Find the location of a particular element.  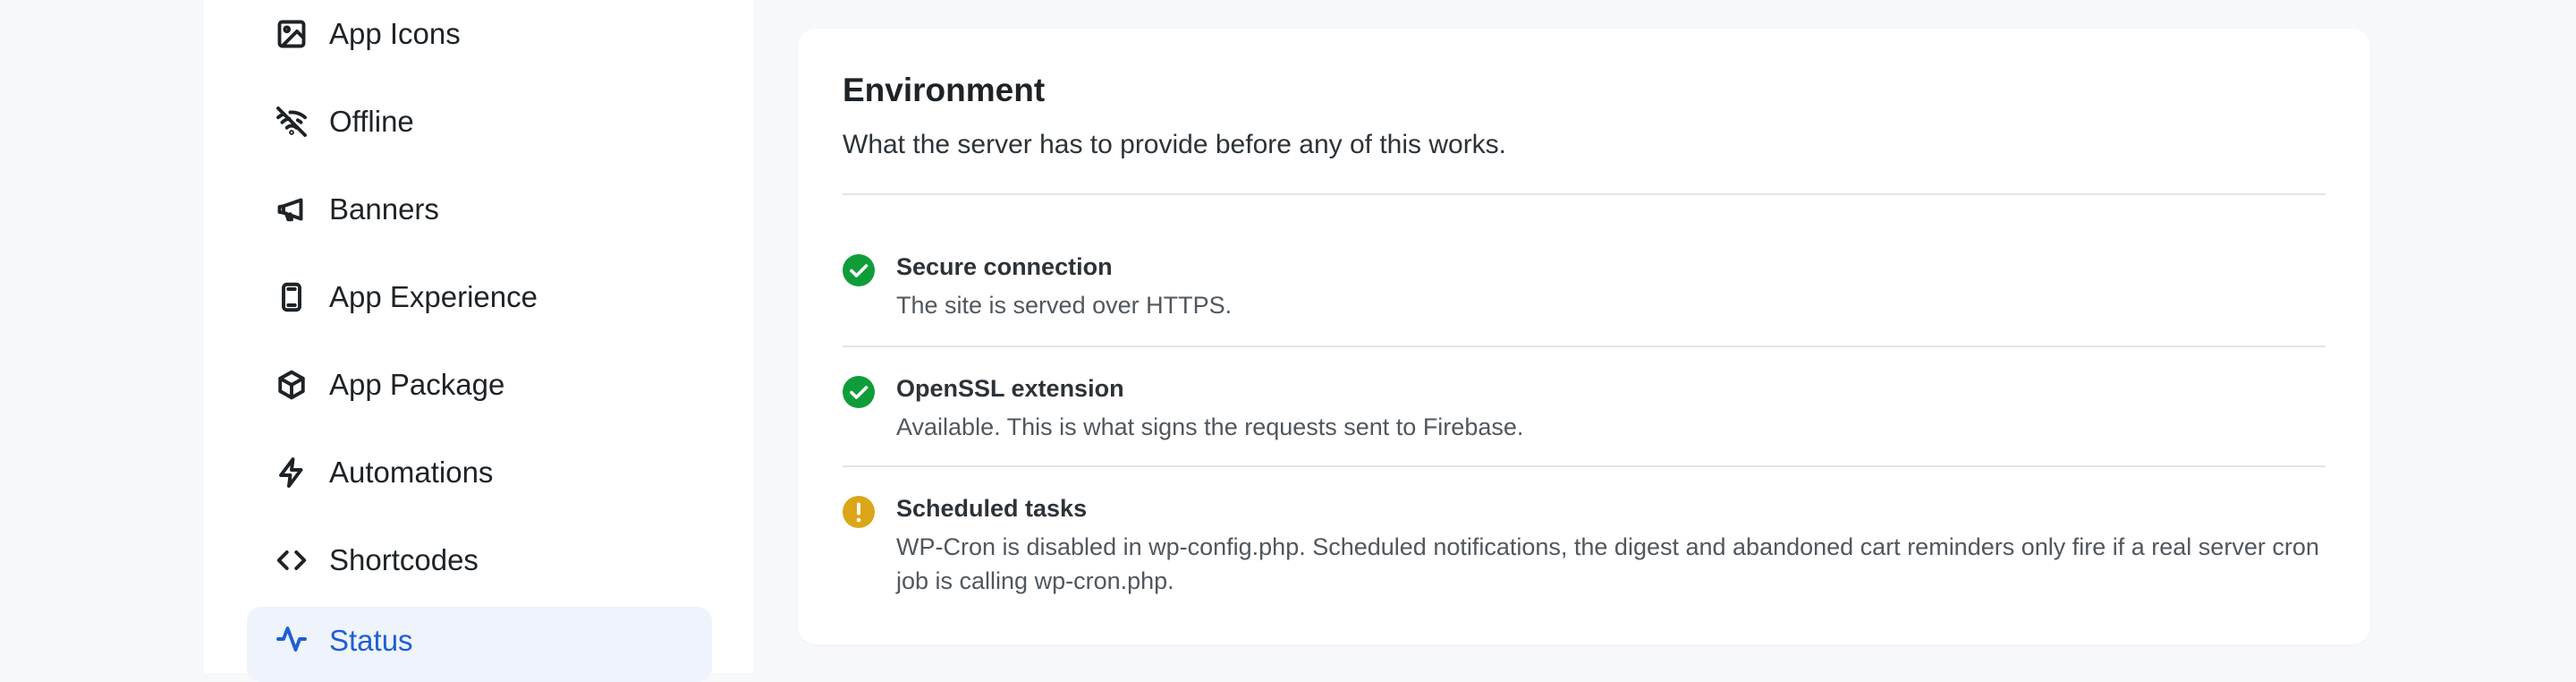

sidebar-item-label: Banners is located at coordinates (384, 209).